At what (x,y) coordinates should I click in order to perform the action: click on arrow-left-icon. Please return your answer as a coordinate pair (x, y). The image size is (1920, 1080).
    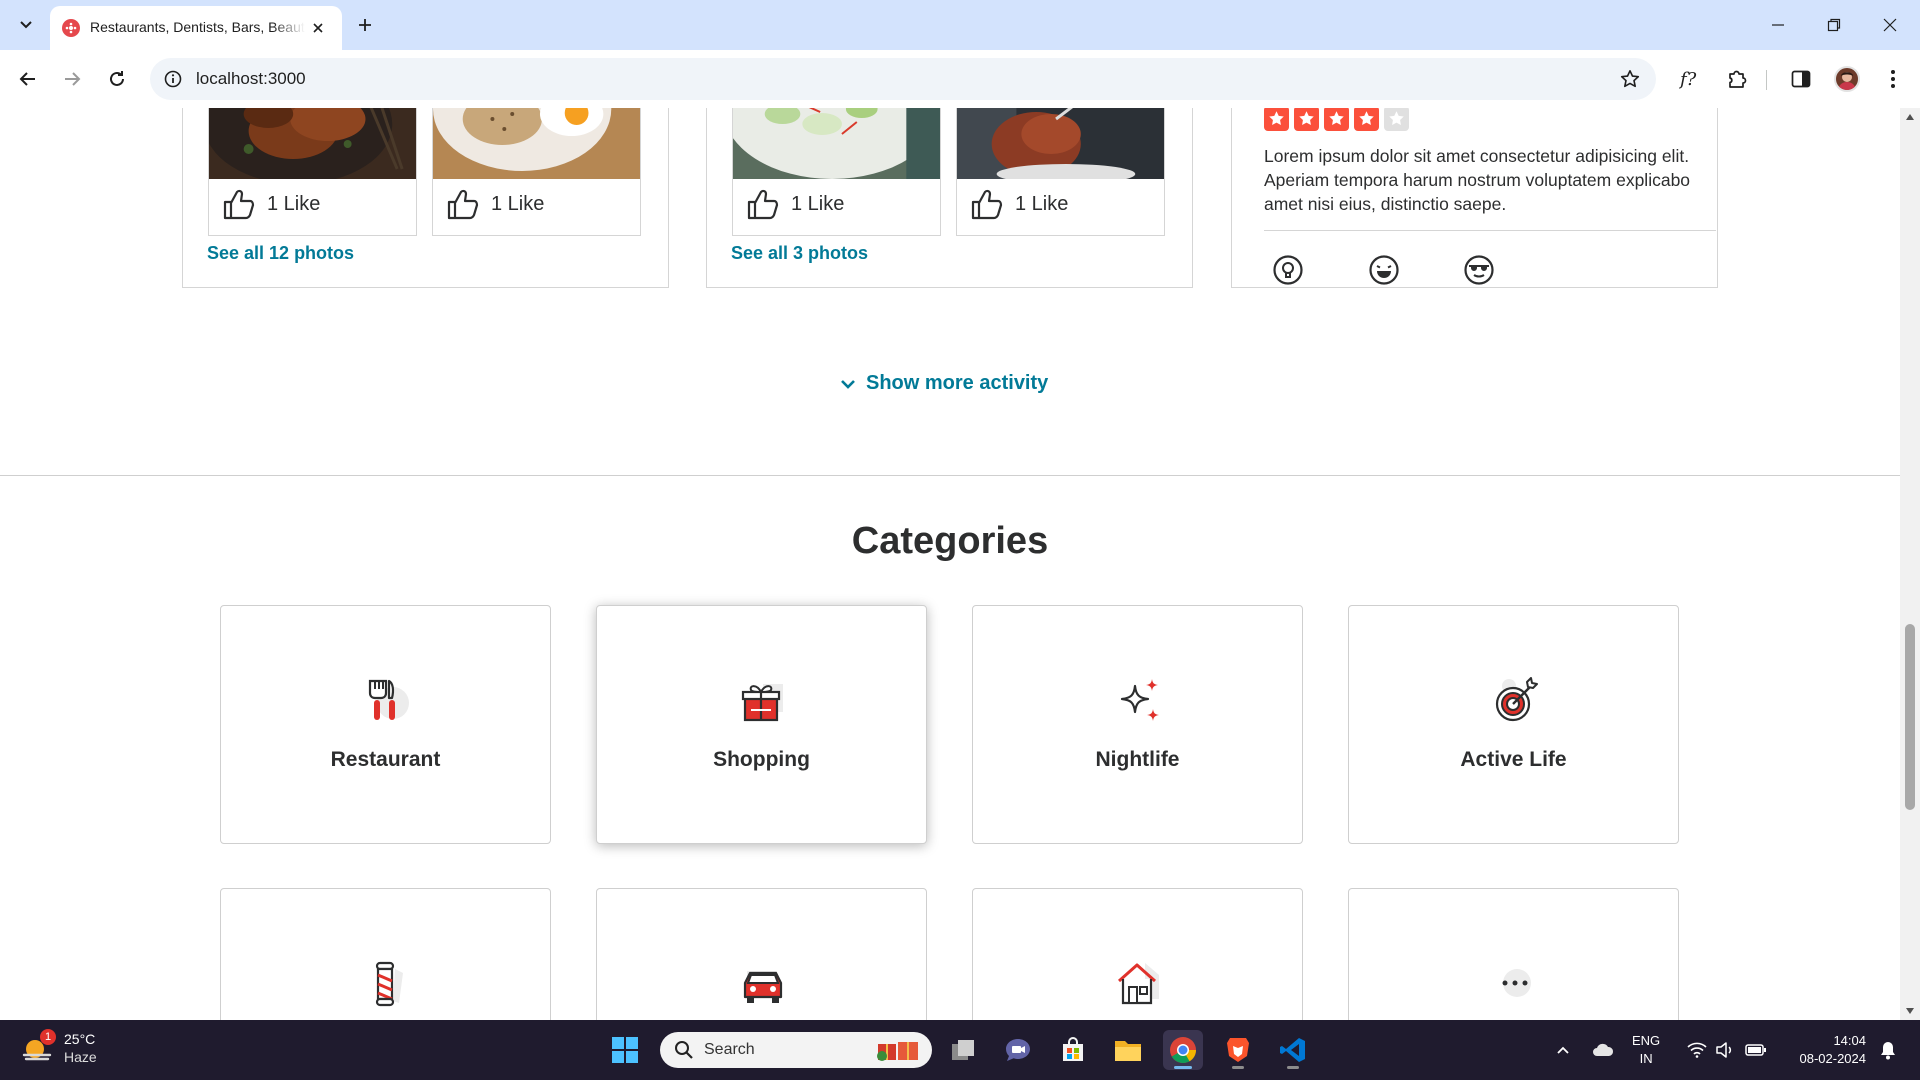
    Looking at the image, I should click on (27, 79).